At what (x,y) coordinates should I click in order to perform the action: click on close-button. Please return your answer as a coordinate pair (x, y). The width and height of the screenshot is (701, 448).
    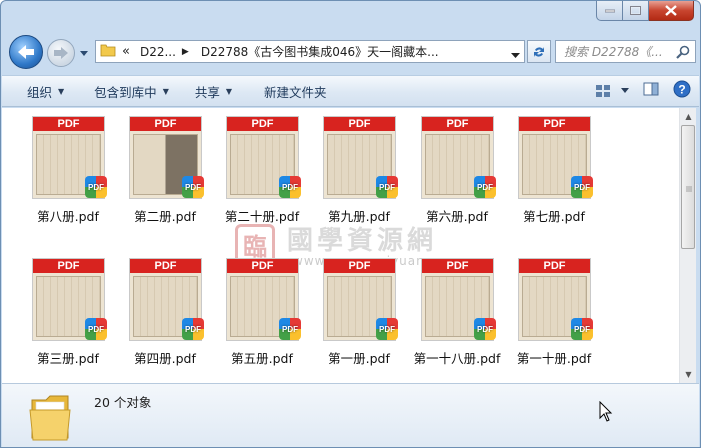
    Looking at the image, I should click on (671, 11).